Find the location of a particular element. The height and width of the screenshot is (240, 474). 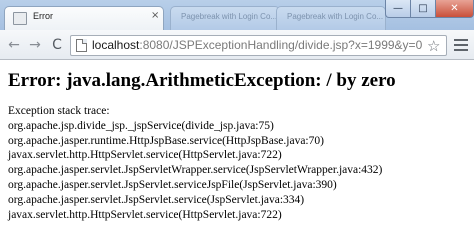

url-host: localhost is located at coordinates (116, 45).